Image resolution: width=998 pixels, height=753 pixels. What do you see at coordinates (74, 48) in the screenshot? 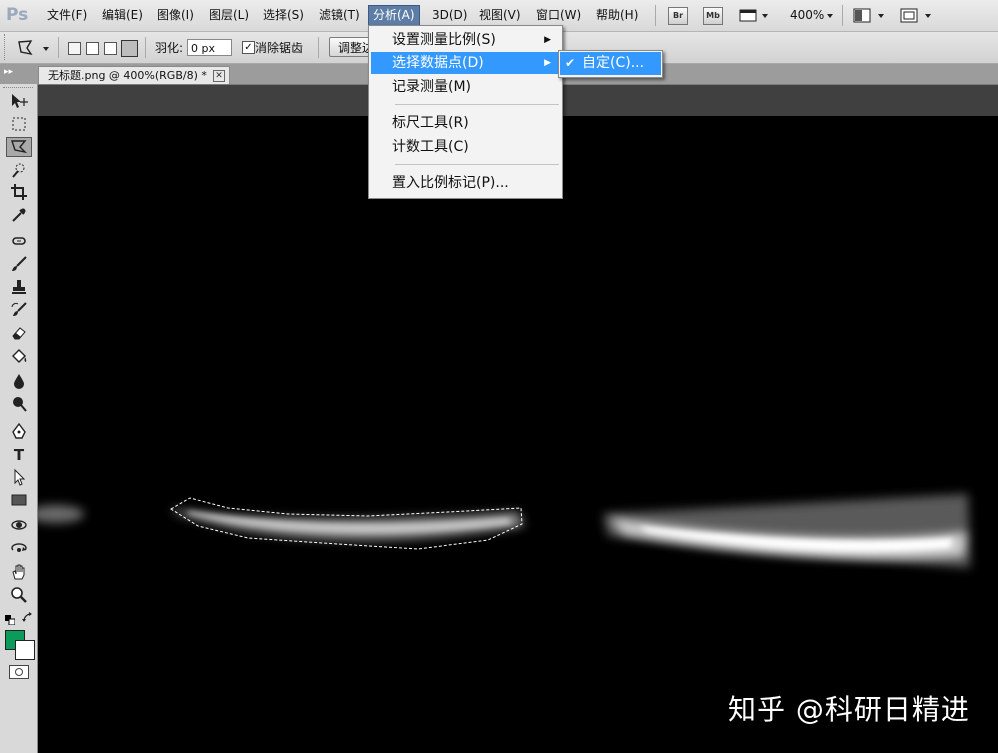
I see `new-selection-icon` at bounding box center [74, 48].